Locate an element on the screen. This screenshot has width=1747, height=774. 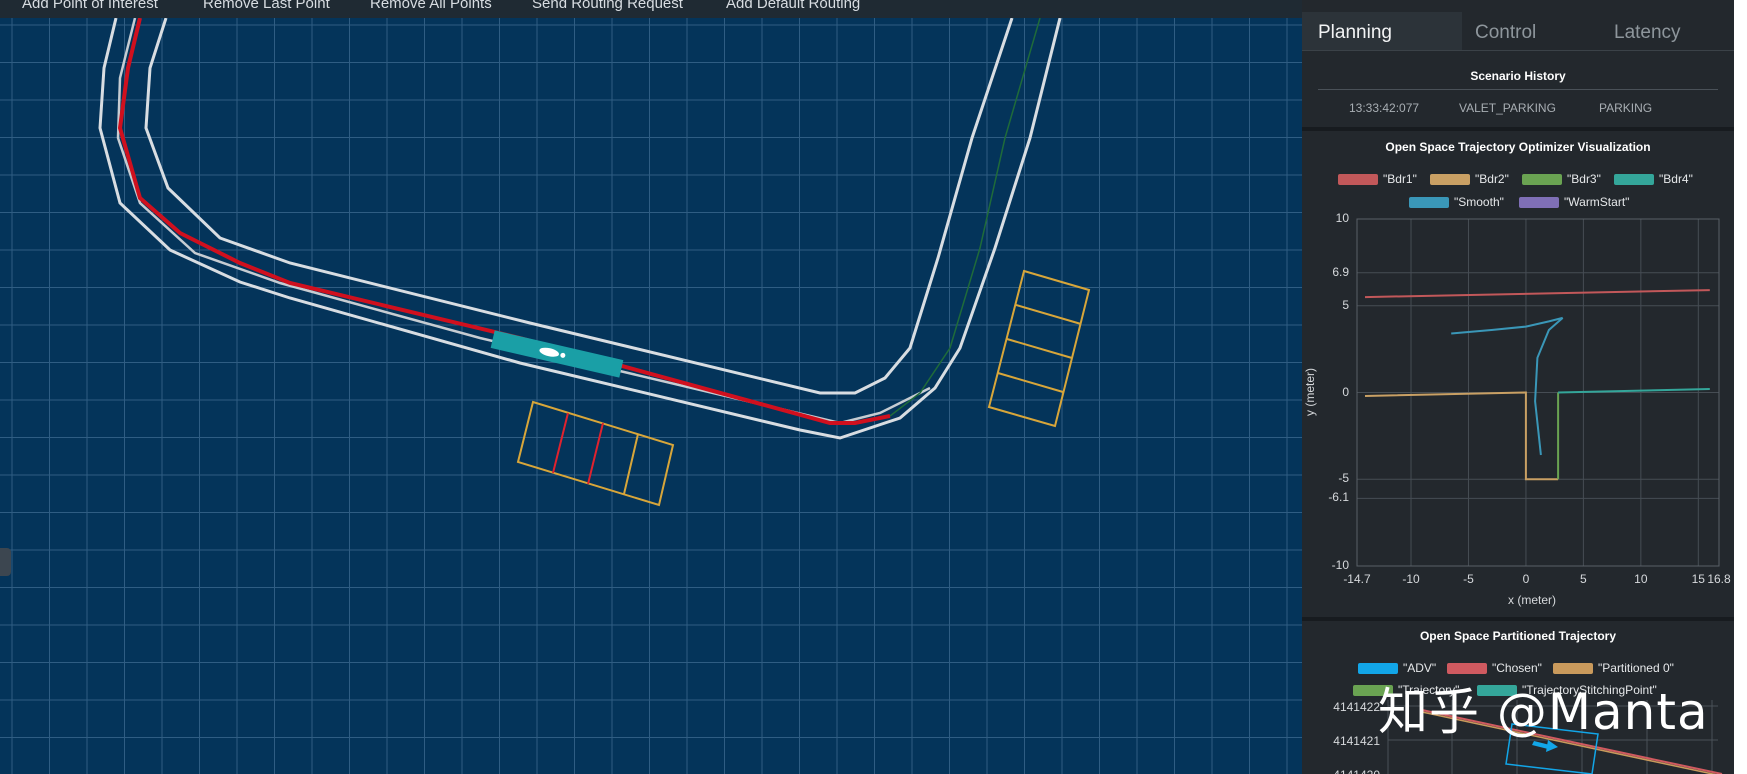
map-side-handle is located at coordinates (5, 562).